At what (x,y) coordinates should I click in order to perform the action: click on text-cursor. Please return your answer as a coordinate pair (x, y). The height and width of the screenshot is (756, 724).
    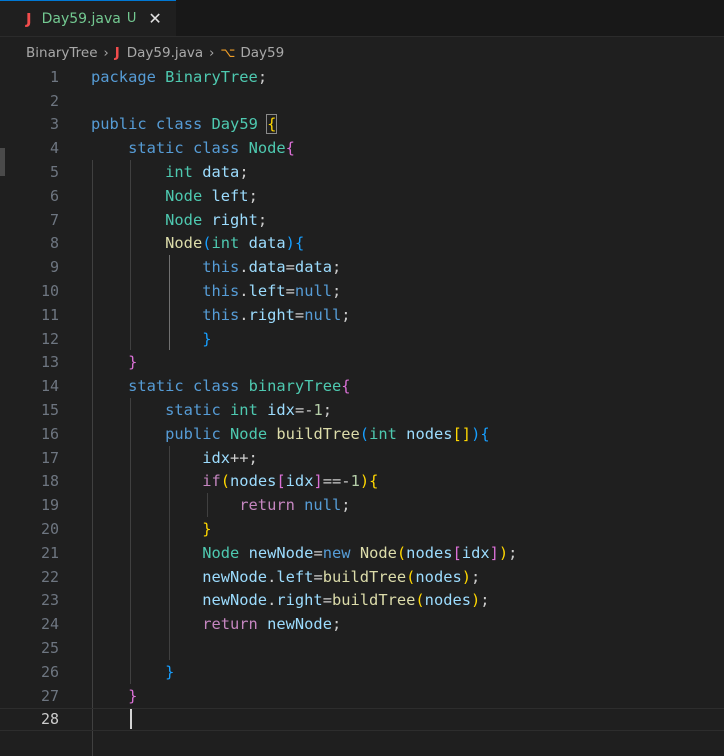
    Looking at the image, I should click on (131, 719).